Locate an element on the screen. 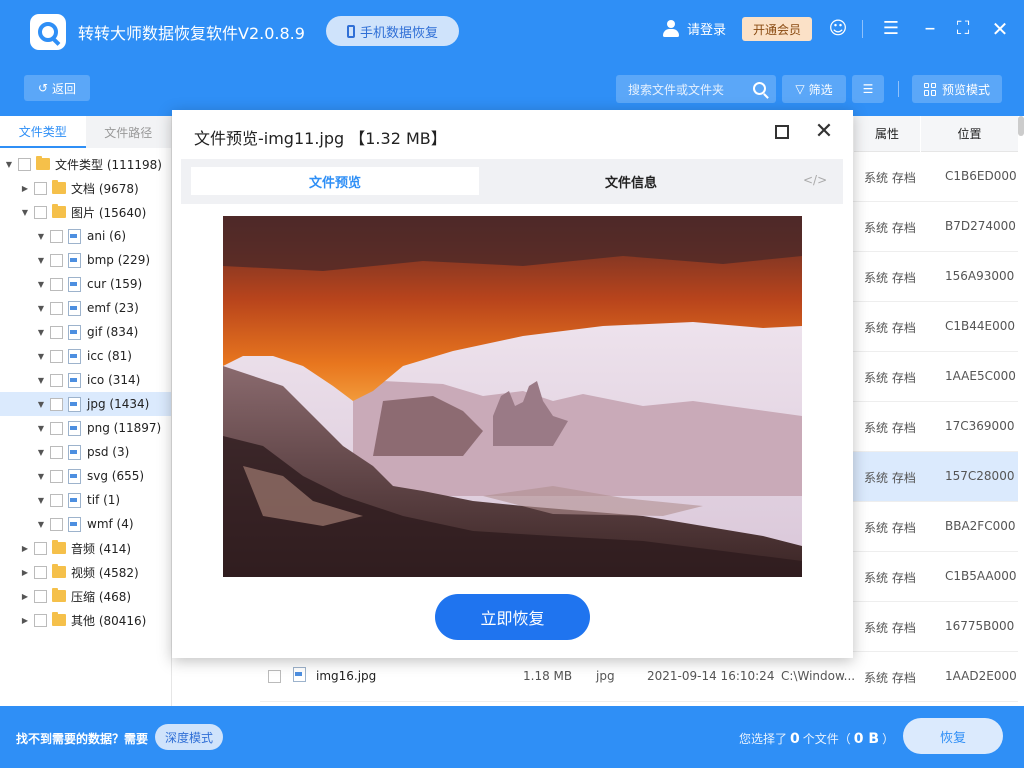 The image size is (1024, 768). code-icon: </> is located at coordinates (815, 180).